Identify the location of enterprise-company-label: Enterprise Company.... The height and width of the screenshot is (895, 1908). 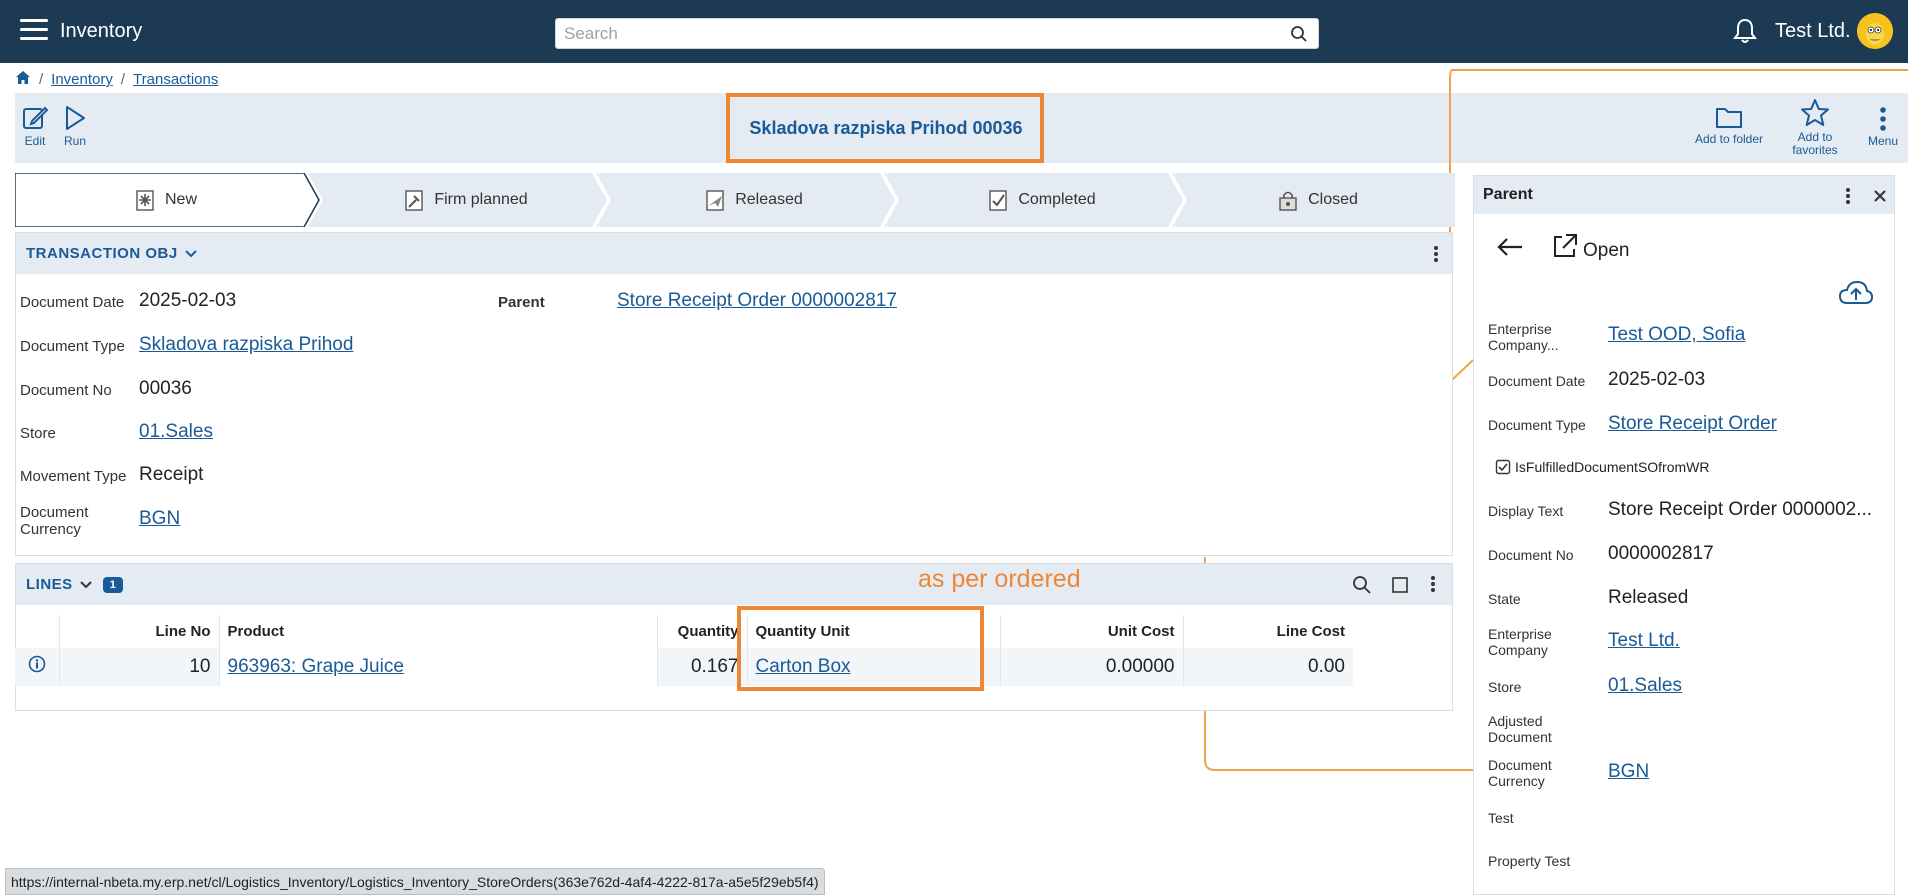
(1523, 337).